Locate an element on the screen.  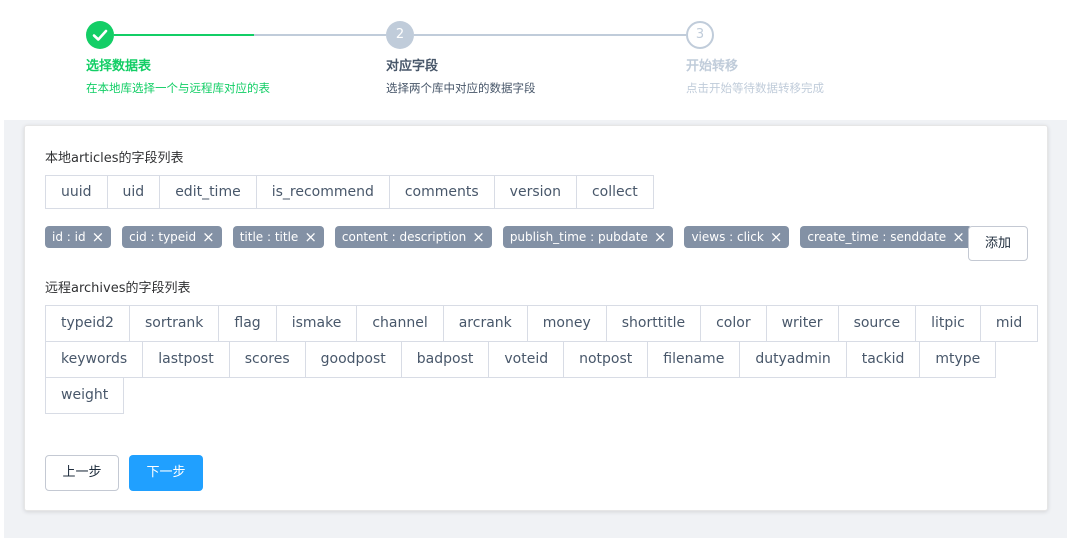
mapping-tag: views : click × is located at coordinates (737, 237).